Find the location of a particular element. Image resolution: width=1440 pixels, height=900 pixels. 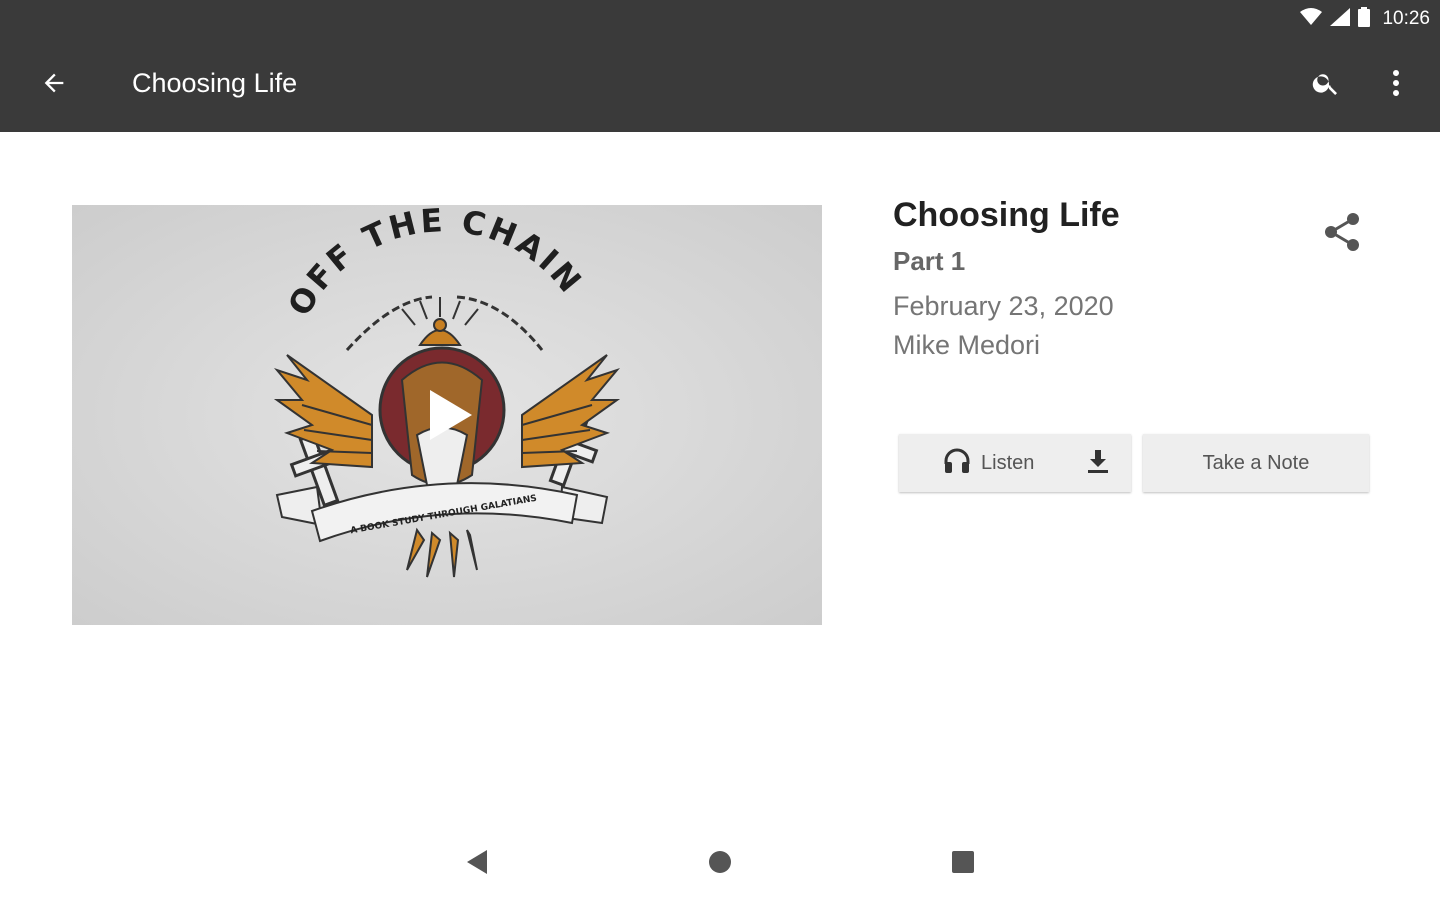

search-button is located at coordinates (1326, 85).